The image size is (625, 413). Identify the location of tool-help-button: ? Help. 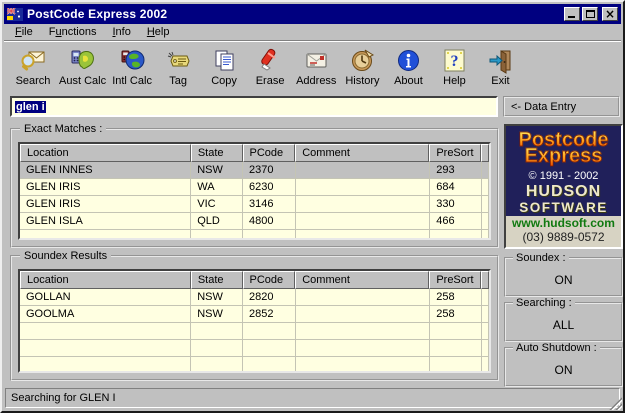
(454, 66).